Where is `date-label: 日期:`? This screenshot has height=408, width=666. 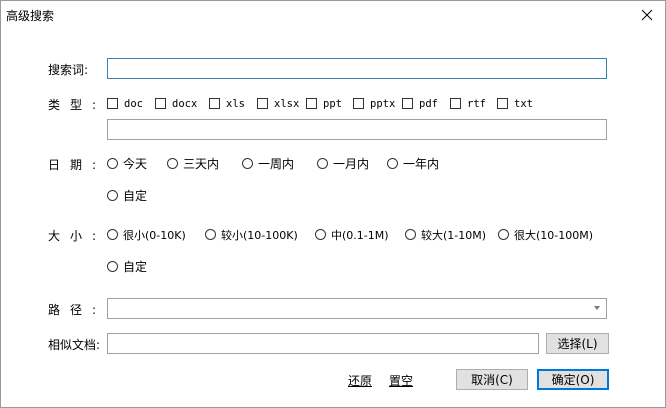 date-label: 日期: is located at coordinates (77, 165).